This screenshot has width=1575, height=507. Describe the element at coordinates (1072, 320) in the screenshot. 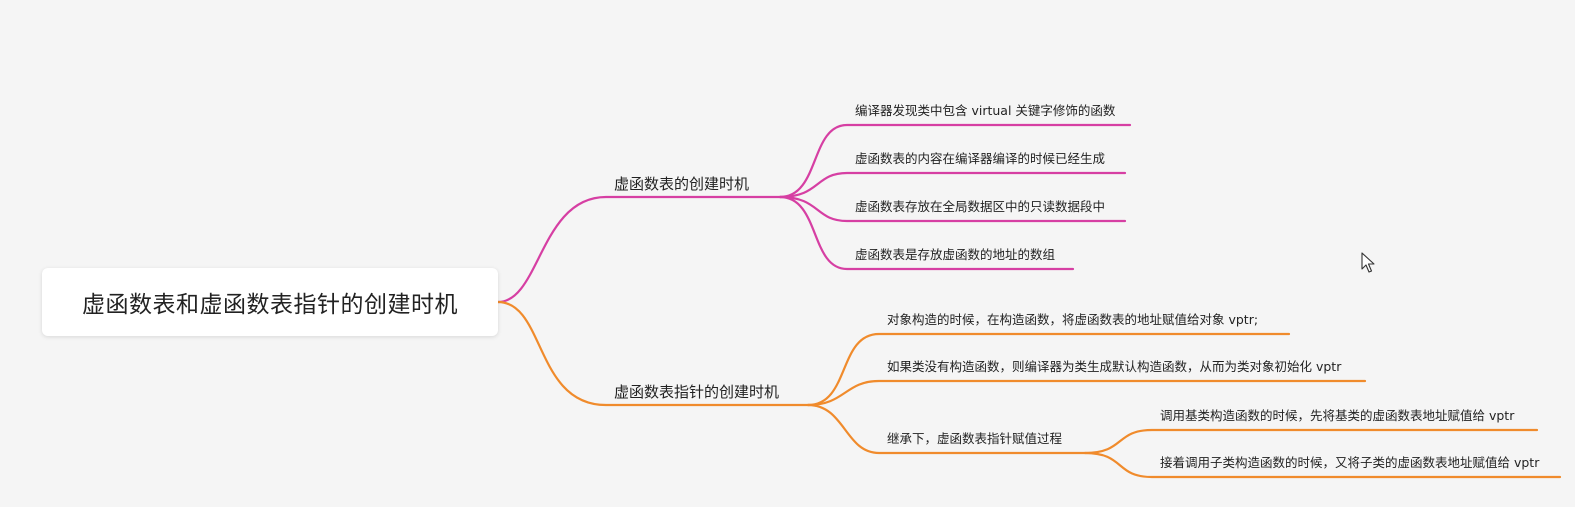

I see `leaf-node-vptr-1: 对象构造的时候，在构造函数，将虚函数表的地址赋值给对象 vptr;` at that location.